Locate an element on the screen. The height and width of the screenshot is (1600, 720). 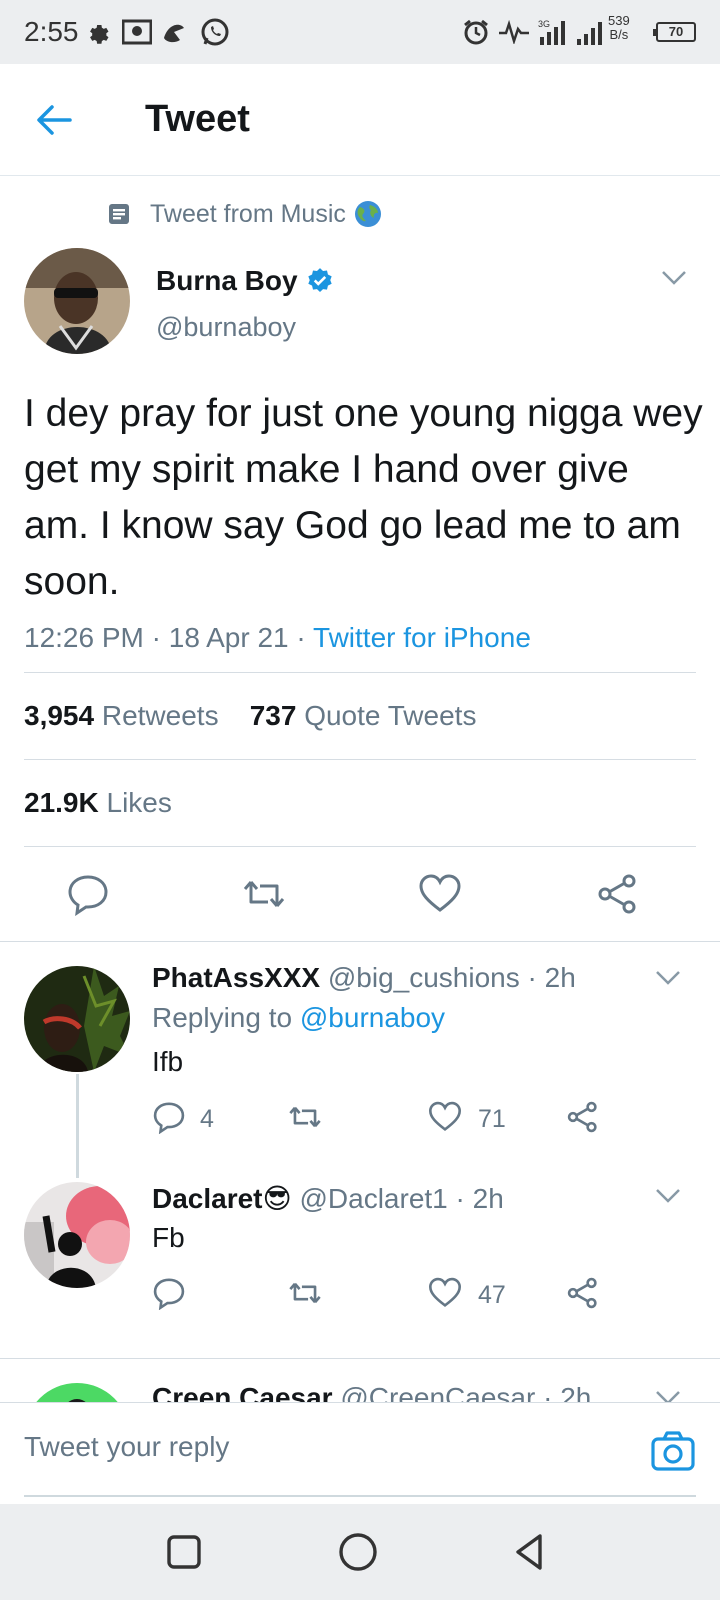
net-speed: 539 B/s is located at coordinates (619, 28).